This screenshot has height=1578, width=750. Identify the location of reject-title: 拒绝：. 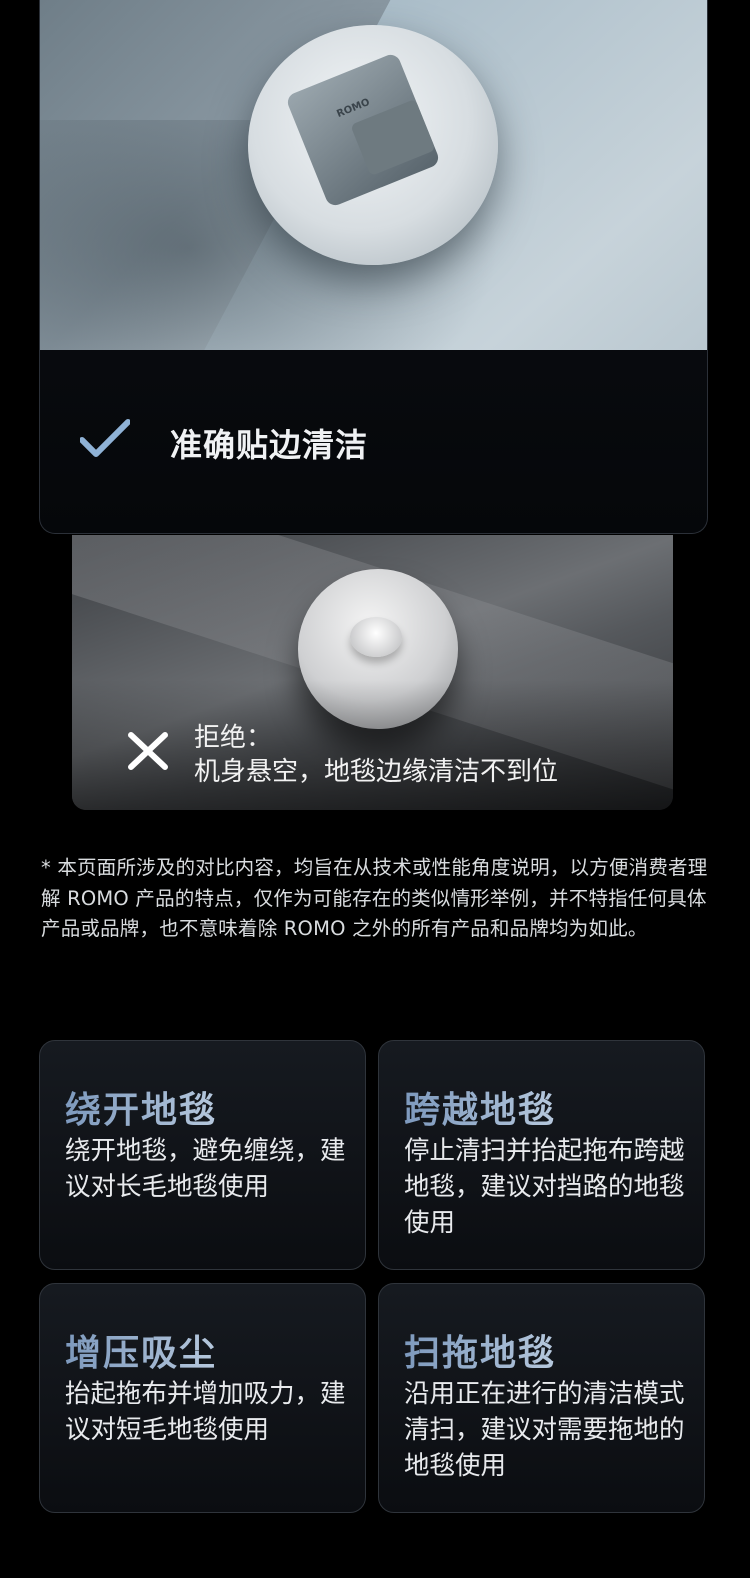
(233, 738).